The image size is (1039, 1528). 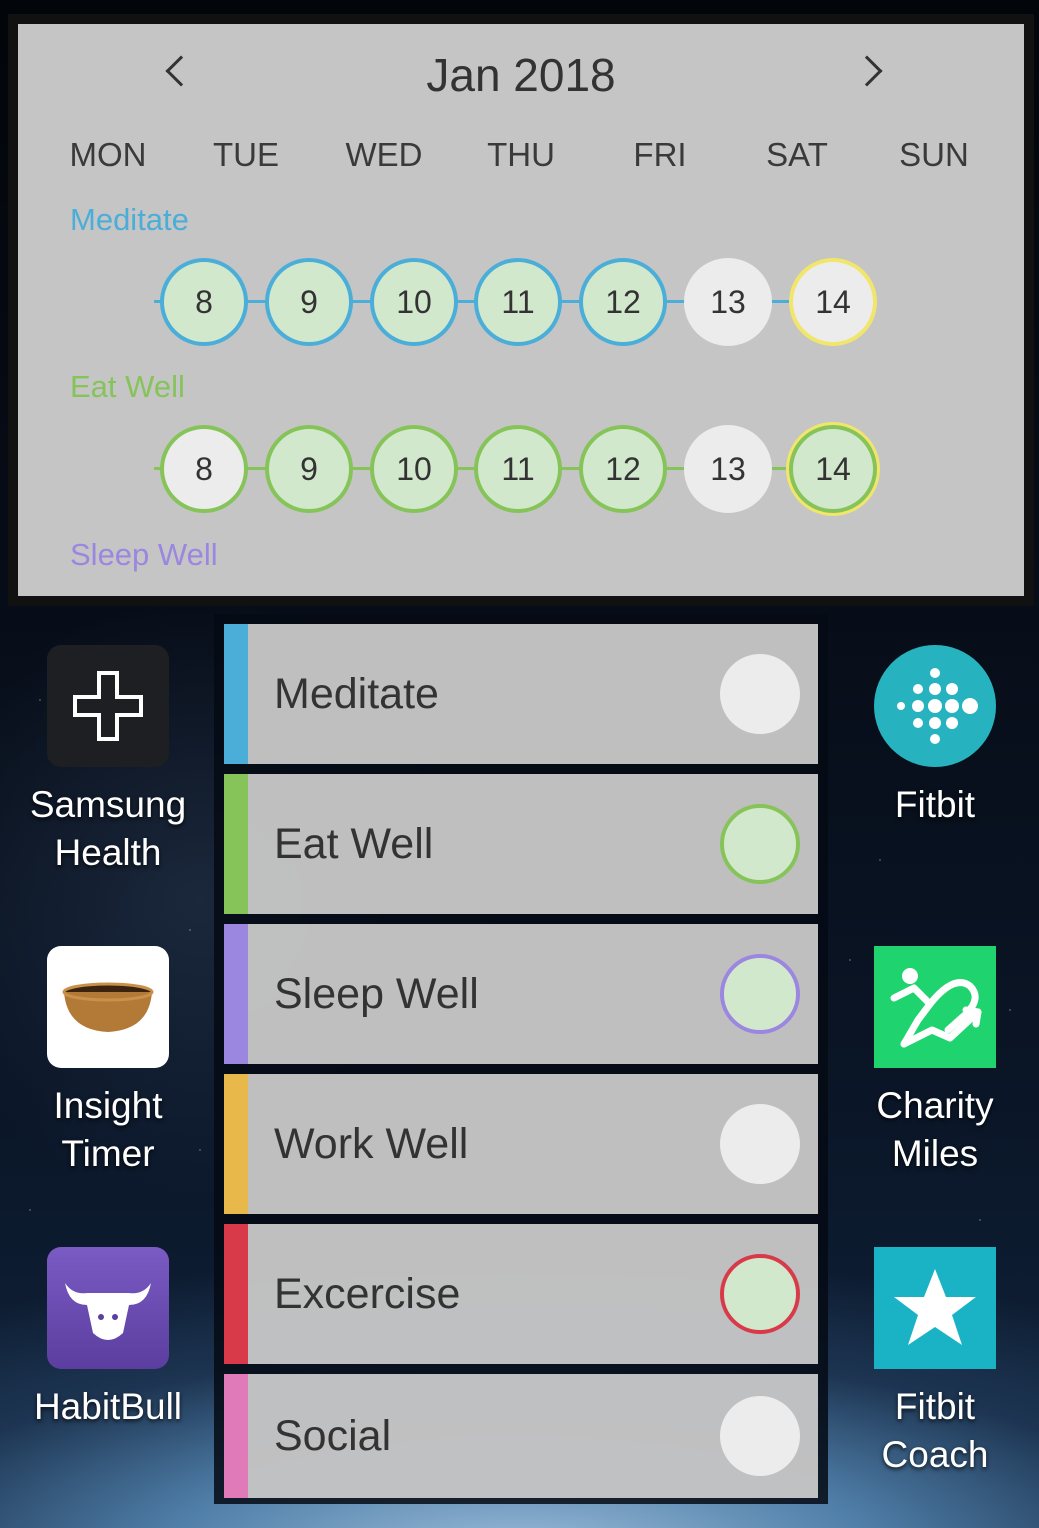 What do you see at coordinates (521, 844) in the screenshot?
I see `habit-row: Eat Well` at bounding box center [521, 844].